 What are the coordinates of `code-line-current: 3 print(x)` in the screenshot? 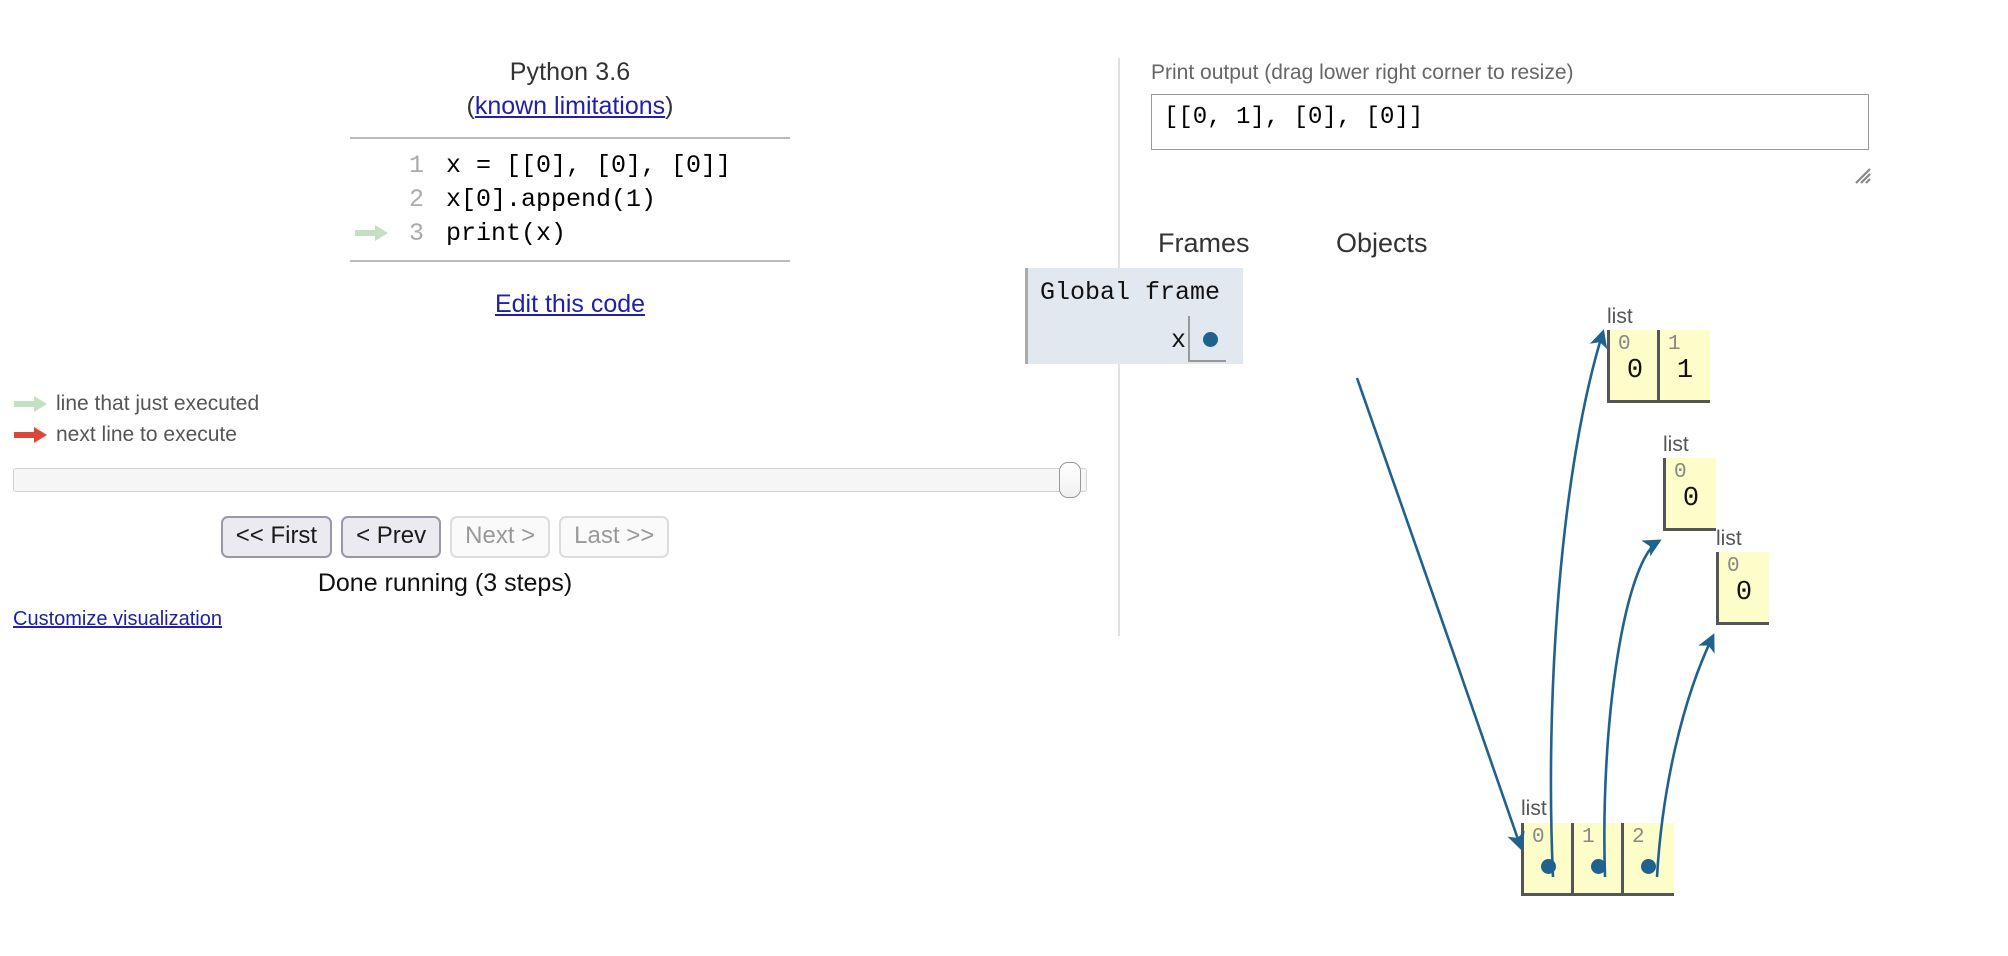 It's located at (570, 233).